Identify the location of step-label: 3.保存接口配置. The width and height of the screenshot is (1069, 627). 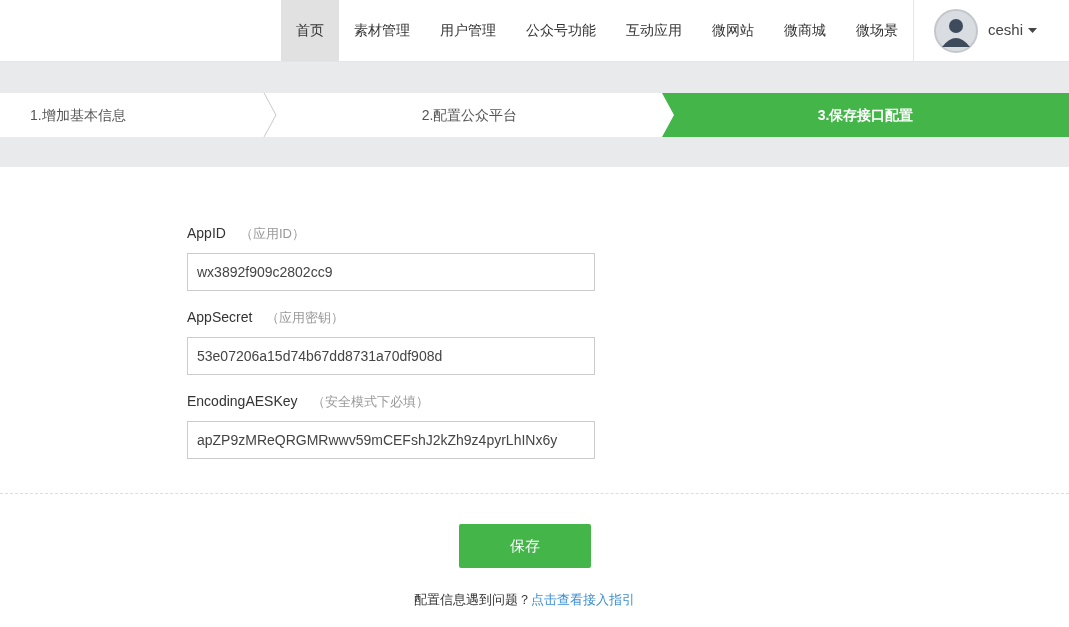
(865, 115).